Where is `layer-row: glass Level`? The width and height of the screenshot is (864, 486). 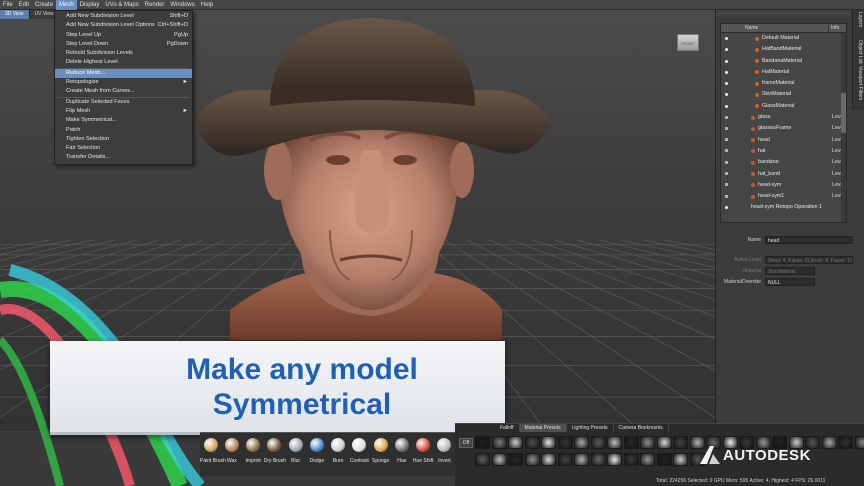 layer-row: glass Level is located at coordinates (783, 117).